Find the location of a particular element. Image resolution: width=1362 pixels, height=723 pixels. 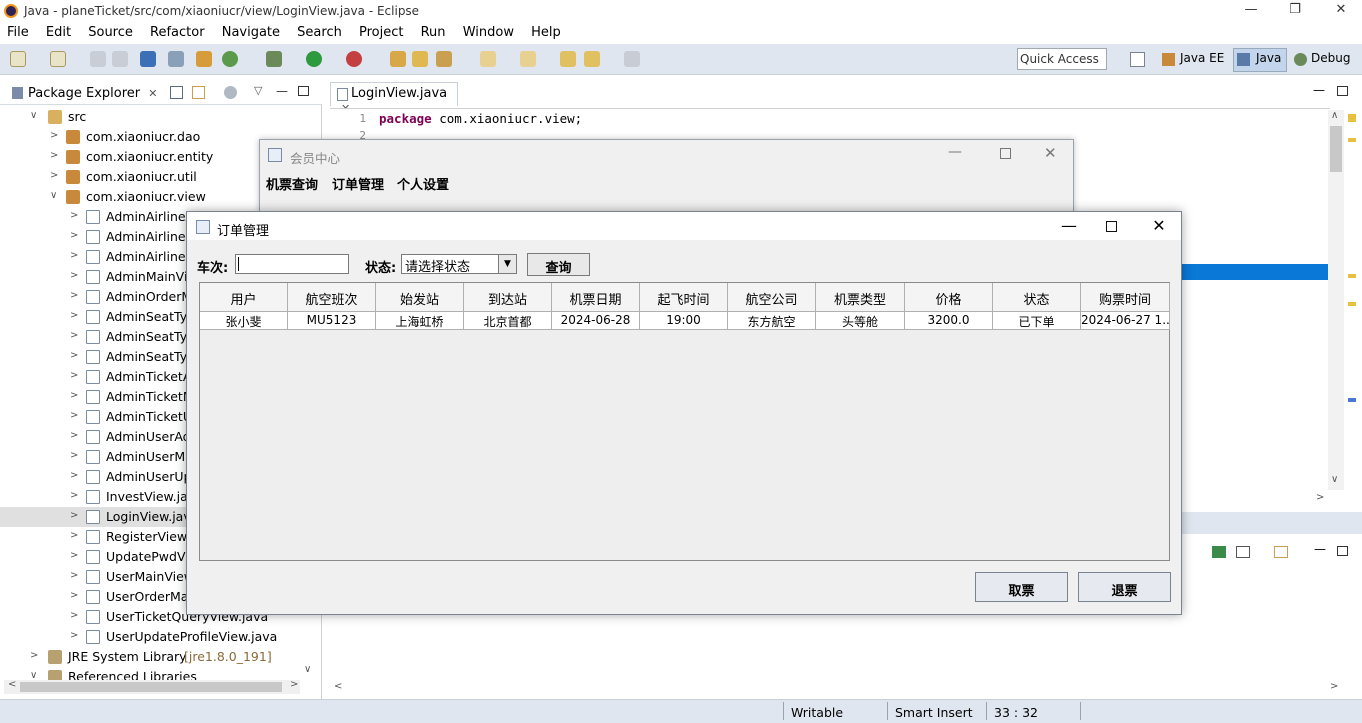

menu-run: Run is located at coordinates (433, 31).